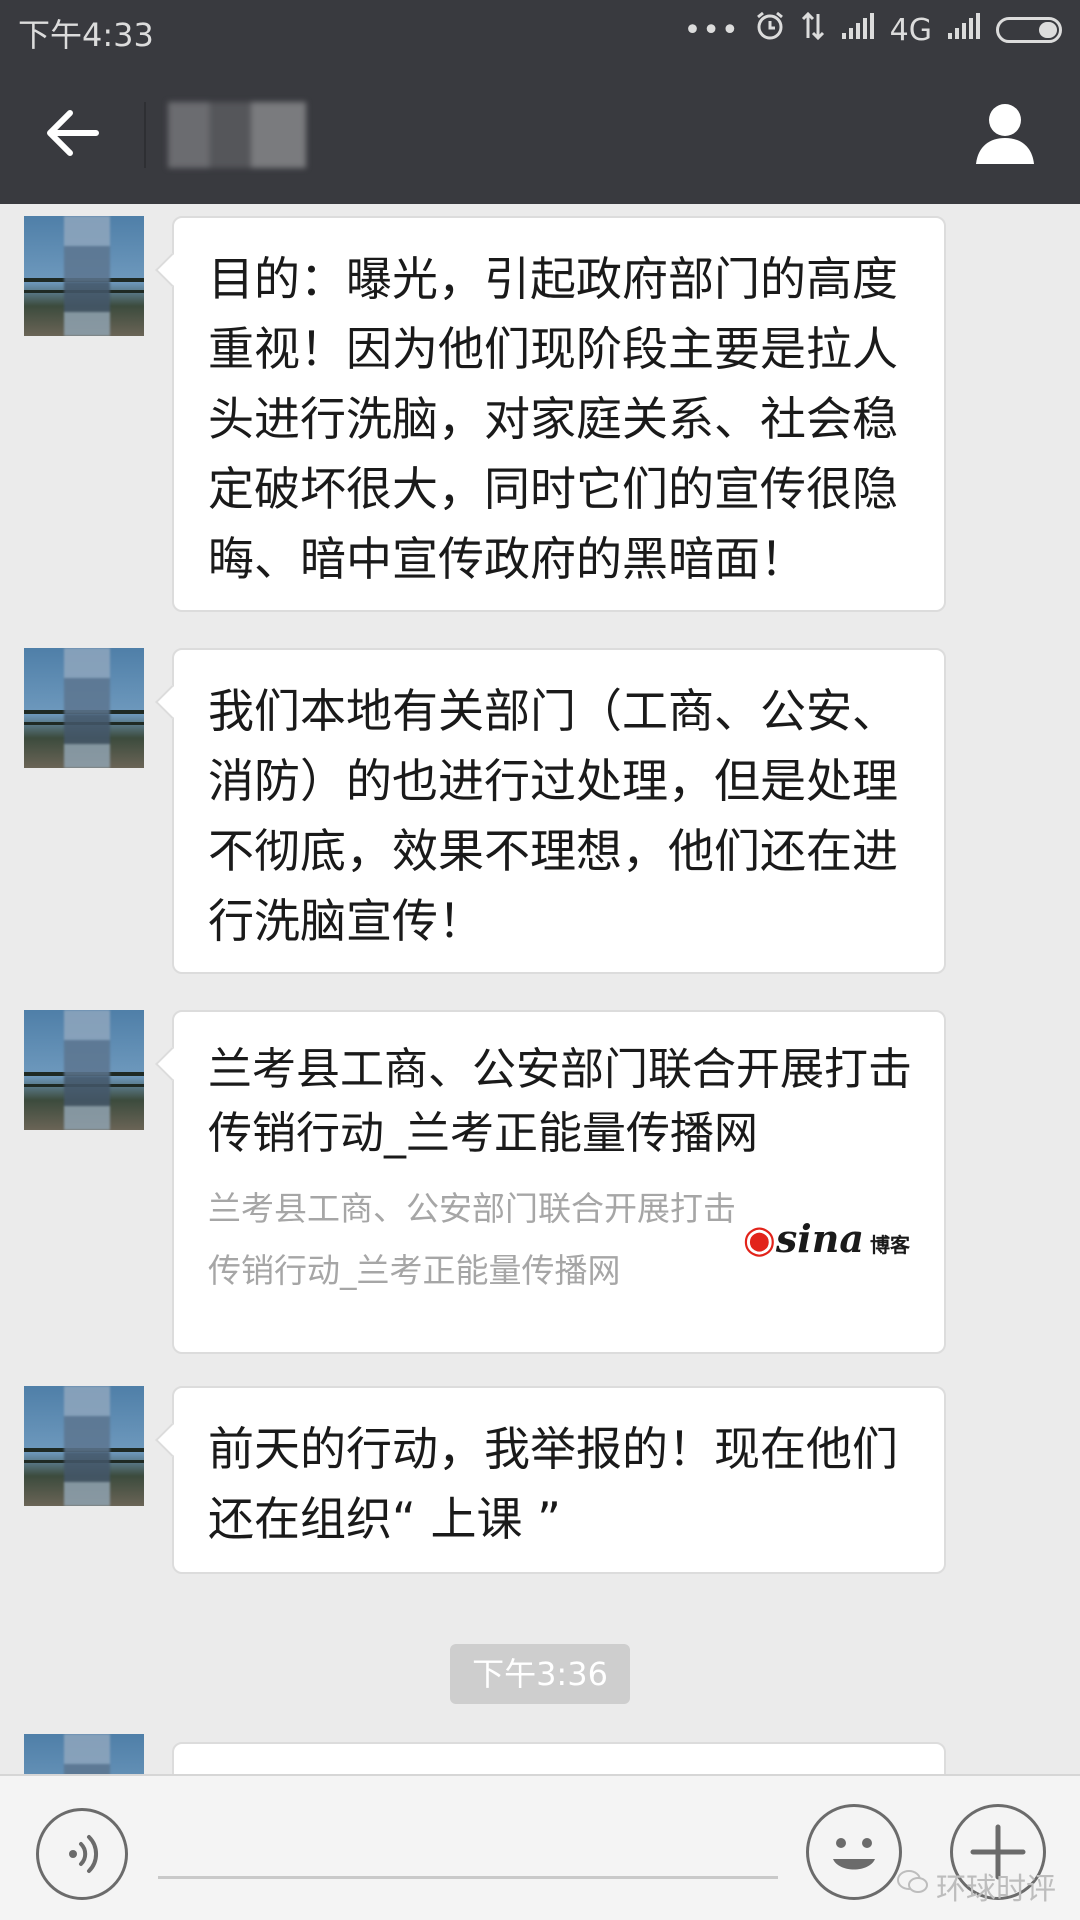 The width and height of the screenshot is (1080, 1920). Describe the element at coordinates (770, 30) in the screenshot. I see `alarm-icon` at that location.